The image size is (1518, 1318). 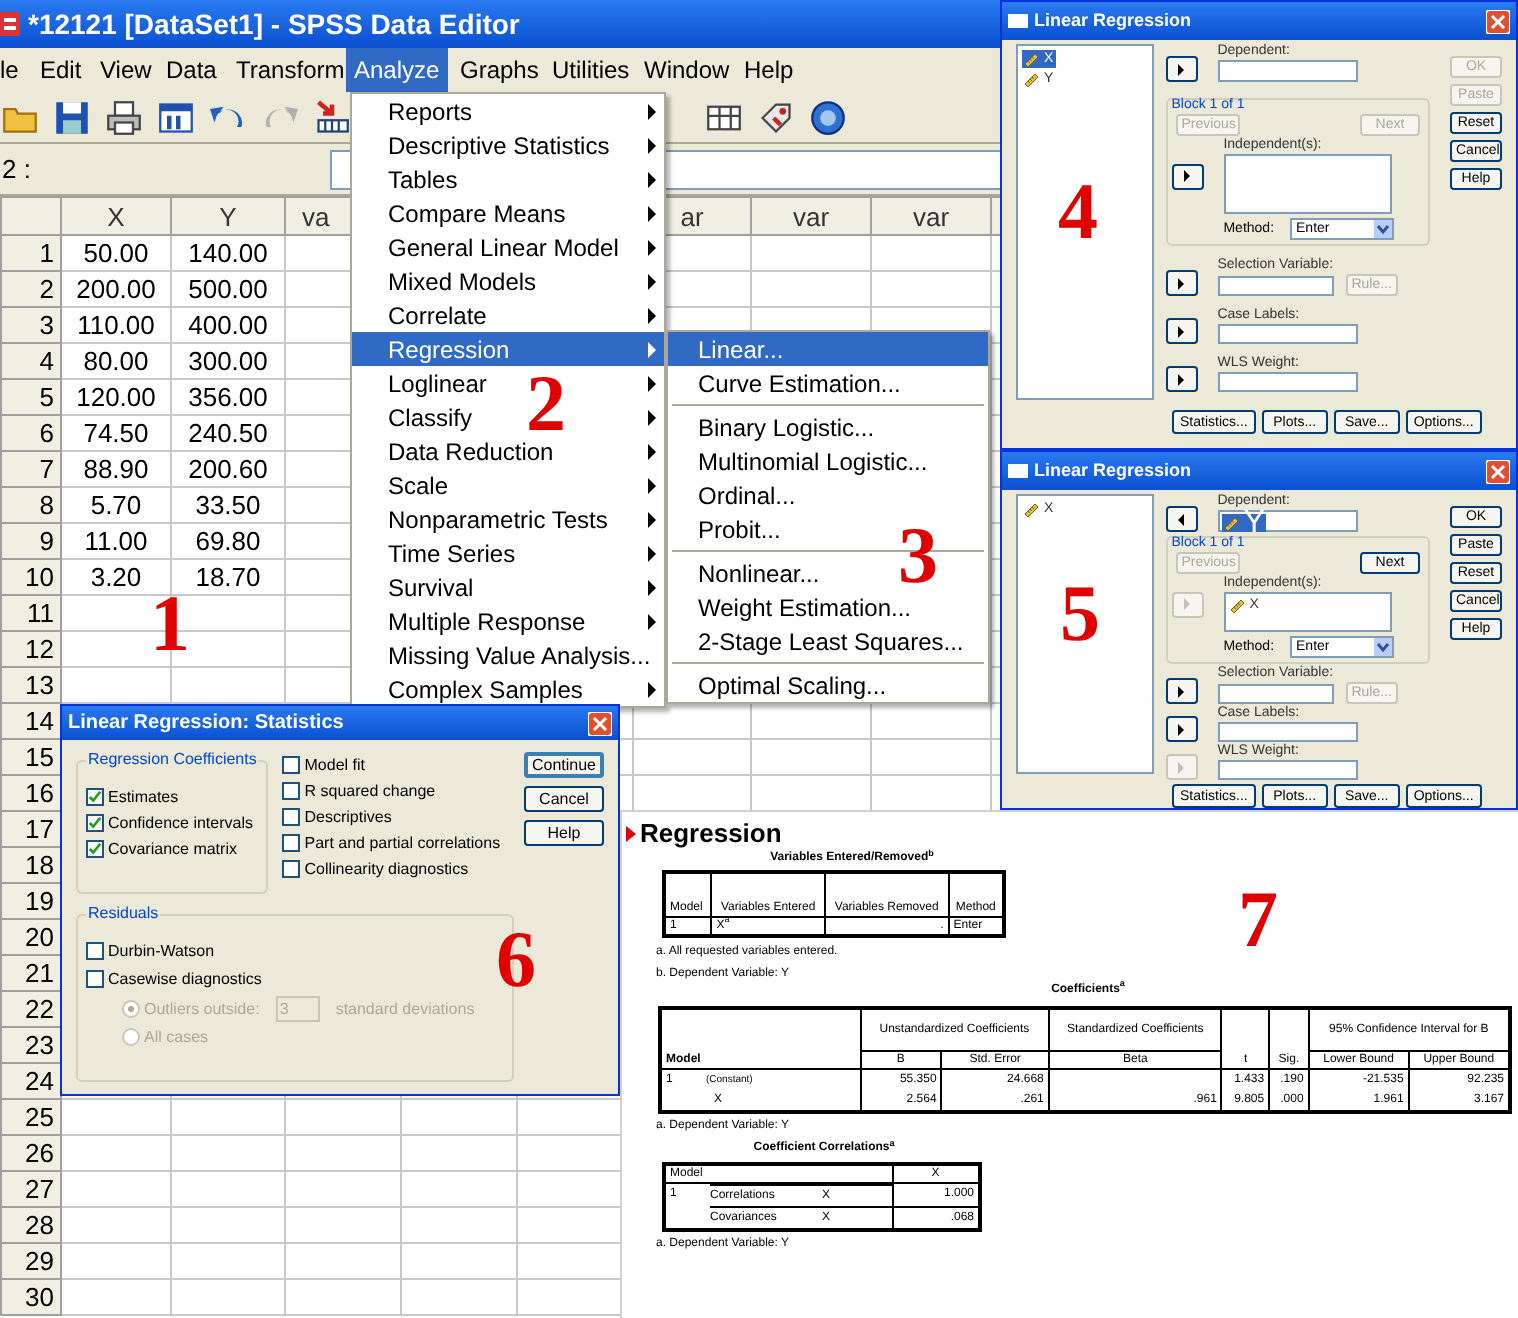 What do you see at coordinates (228, 541) in the screenshot?
I see `data-cell: 69.80` at bounding box center [228, 541].